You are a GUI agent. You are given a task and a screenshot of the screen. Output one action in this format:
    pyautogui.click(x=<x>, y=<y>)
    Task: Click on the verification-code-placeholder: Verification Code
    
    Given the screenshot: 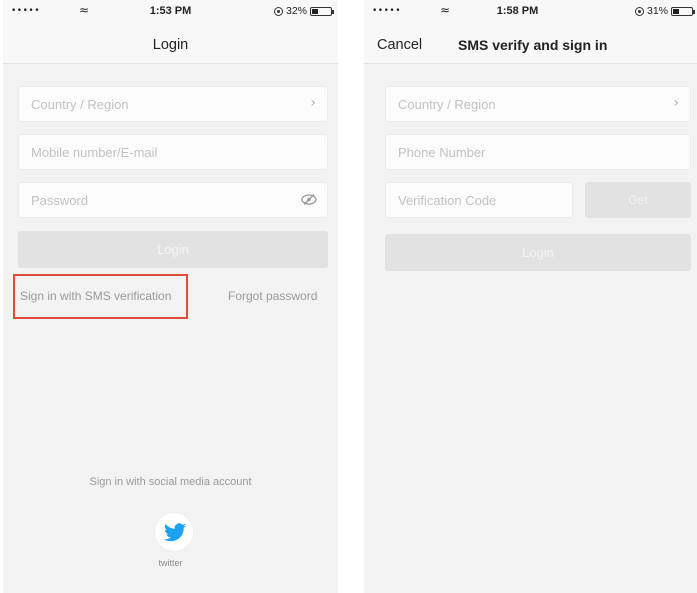 What is the action you would take?
    pyautogui.click(x=447, y=200)
    